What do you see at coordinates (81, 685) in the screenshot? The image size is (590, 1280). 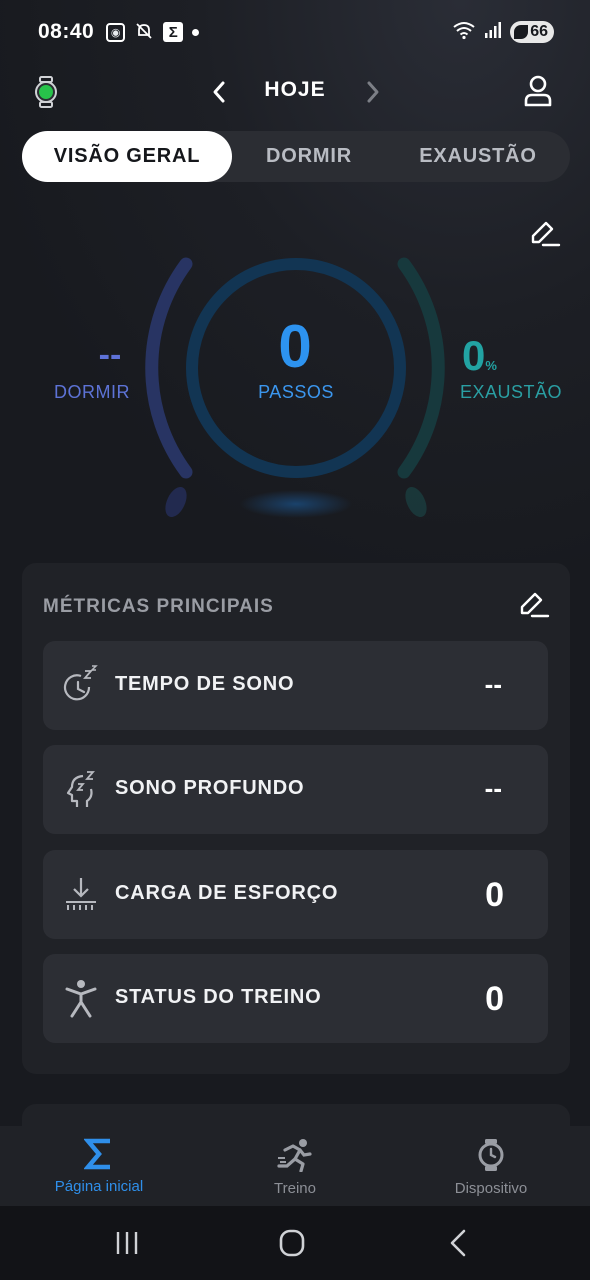 I see `sleep-clock-icon` at bounding box center [81, 685].